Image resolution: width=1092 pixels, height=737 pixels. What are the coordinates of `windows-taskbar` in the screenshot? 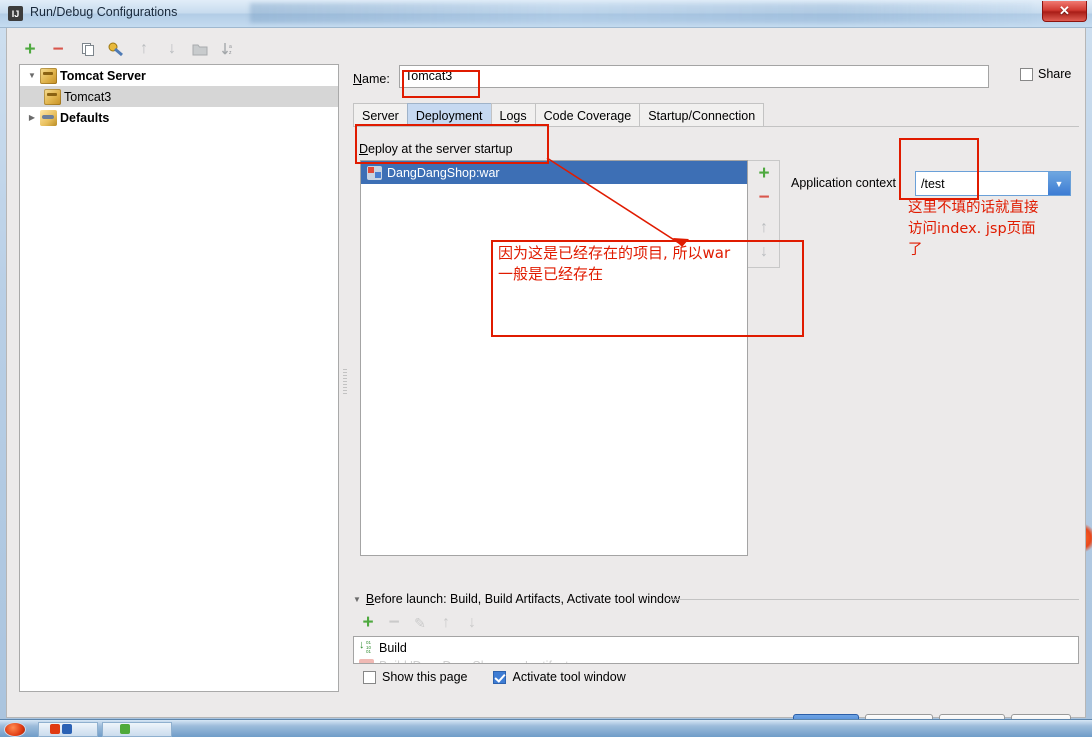 It's located at (546, 728).